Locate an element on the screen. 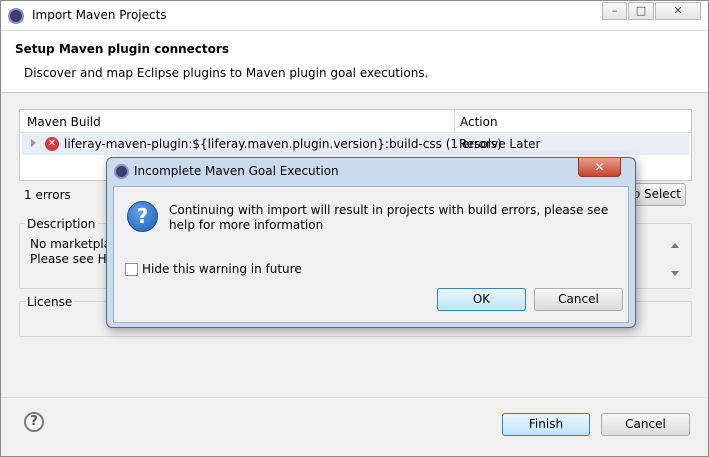  window-title: Import Maven Projects is located at coordinates (99, 15).